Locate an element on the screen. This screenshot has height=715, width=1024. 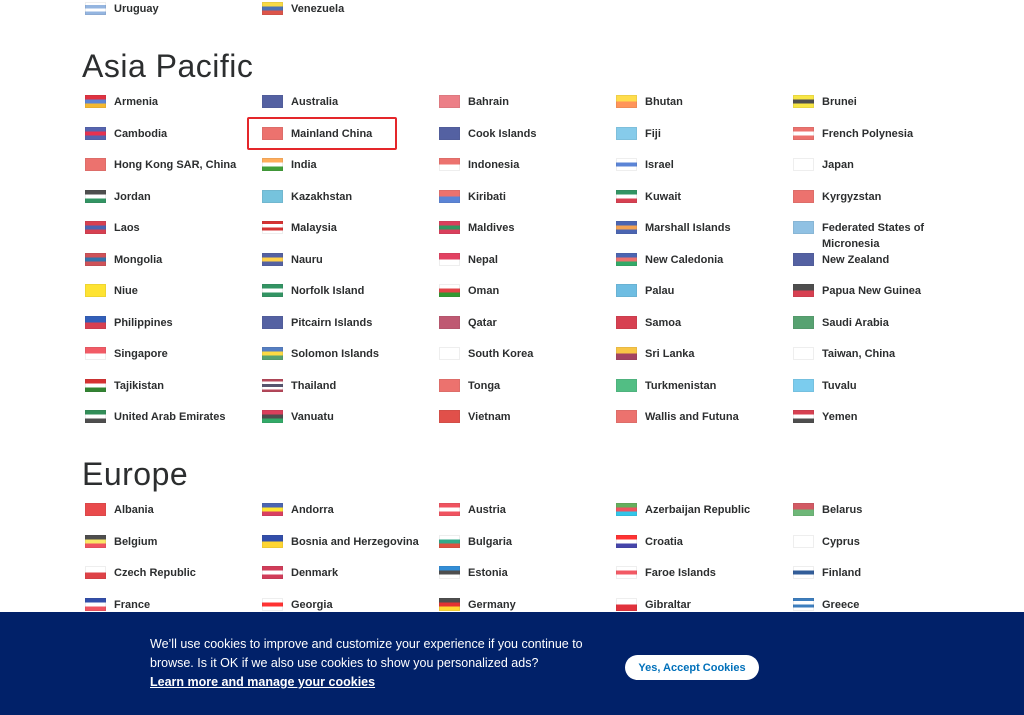
country-name: Niue is located at coordinates (126, 291).